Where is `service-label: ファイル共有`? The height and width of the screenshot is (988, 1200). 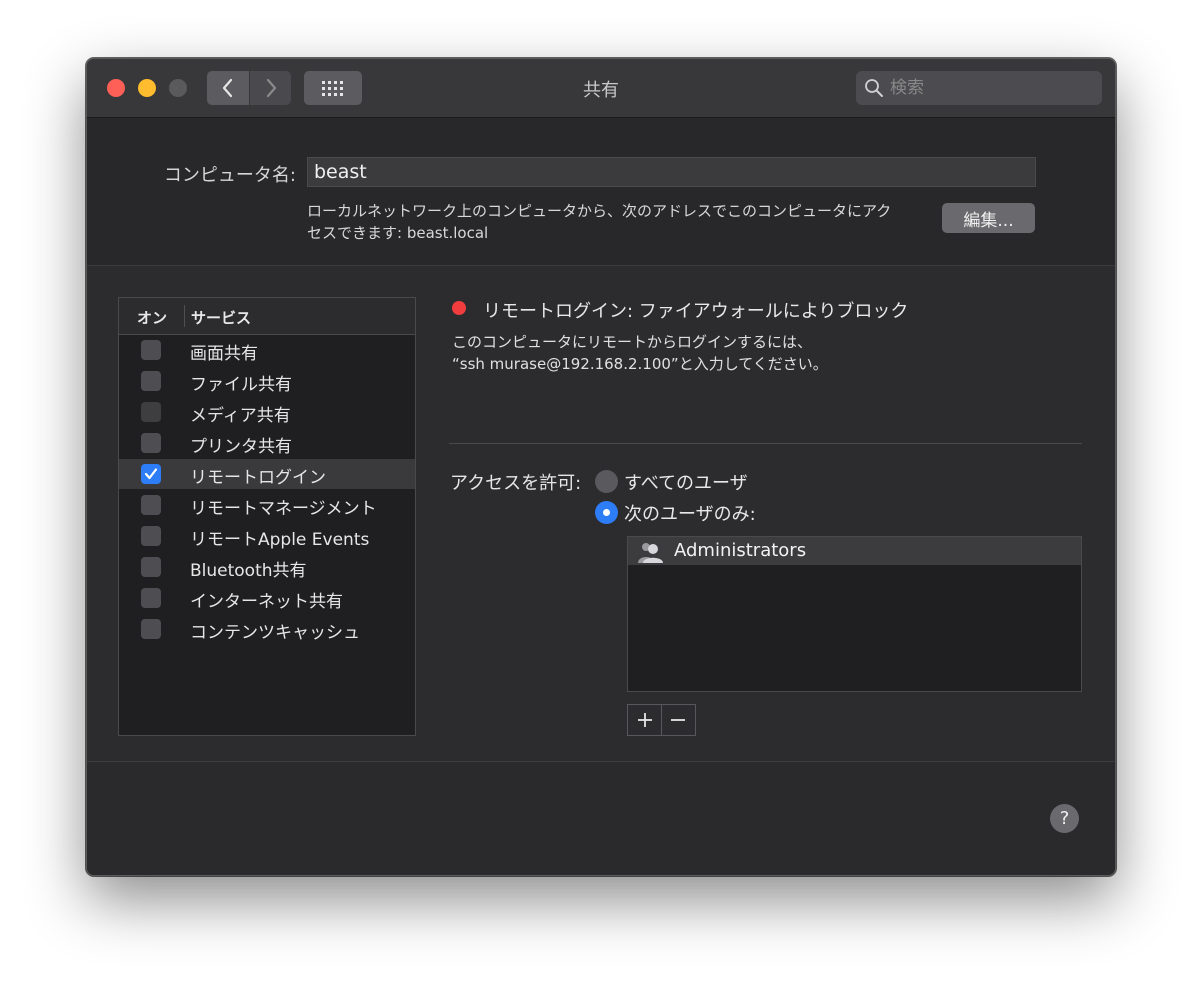
service-label: ファイル共有 is located at coordinates (241, 385).